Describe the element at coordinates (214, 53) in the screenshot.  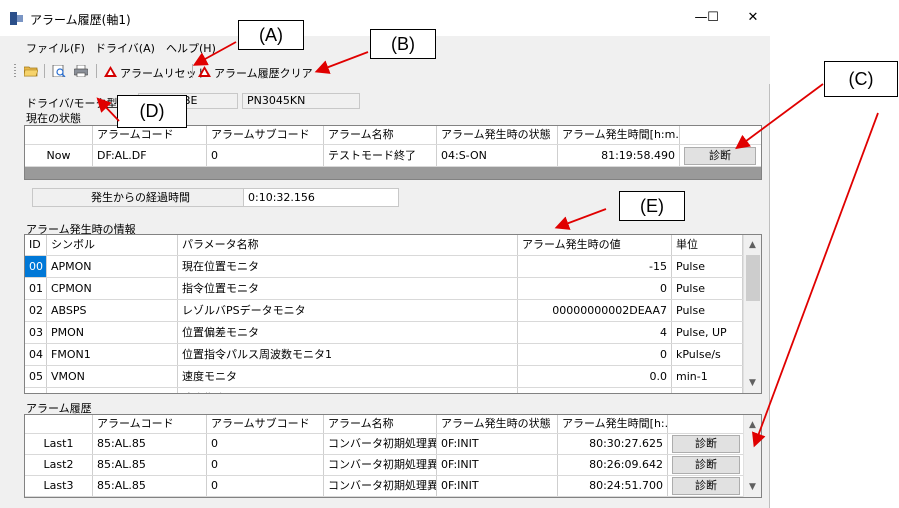
I see `arrow-a` at that location.